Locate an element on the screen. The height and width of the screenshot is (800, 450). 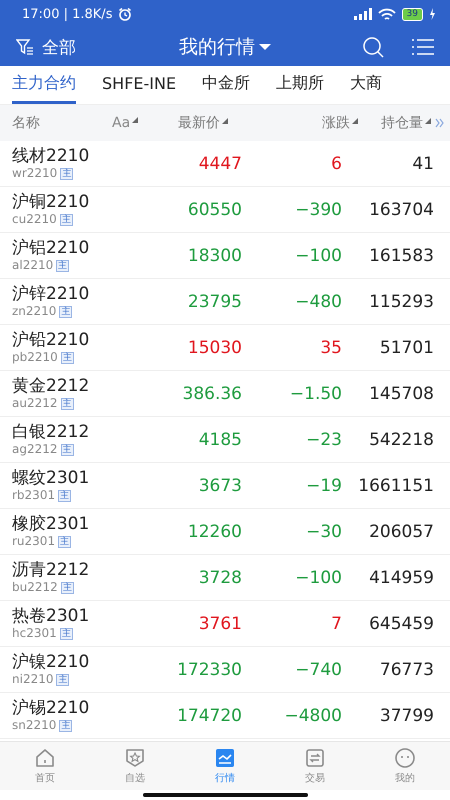
search-icon is located at coordinates (373, 47).